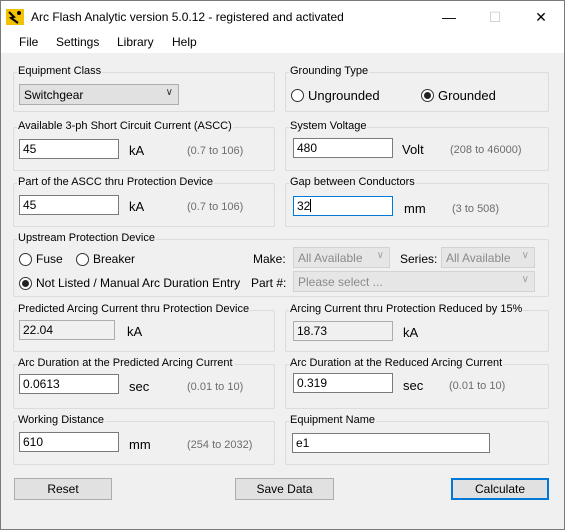 The image size is (565, 530). What do you see at coordinates (215, 387) in the screenshot?
I see `arc-duration-predicted-range: (0.01 to 10)` at bounding box center [215, 387].